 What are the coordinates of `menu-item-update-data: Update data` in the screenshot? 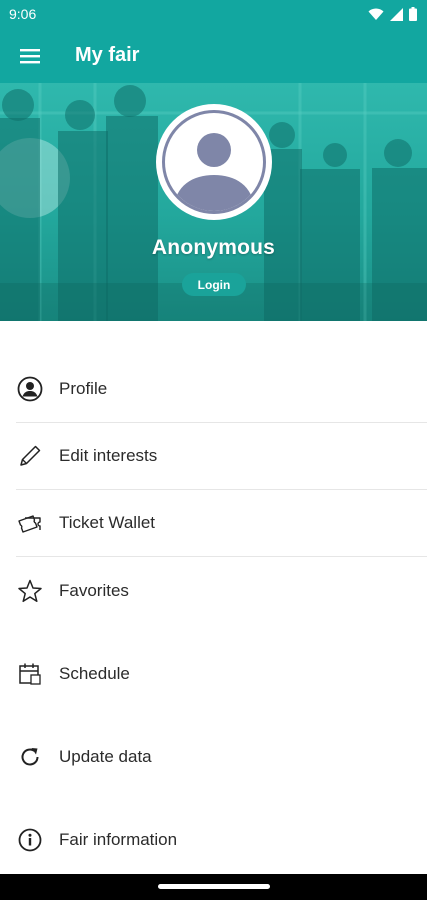 It's located at (213, 756).